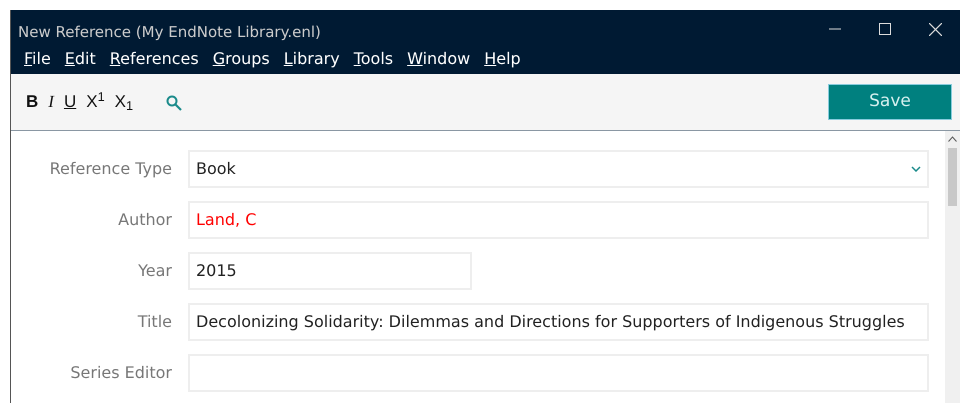 This screenshot has height=403, width=960. What do you see at coordinates (558, 321) in the screenshot?
I see `input-field: Decolonizing Solidarity: Dilemmas and Directions for Supporters of Indigenous Struggles` at bounding box center [558, 321].